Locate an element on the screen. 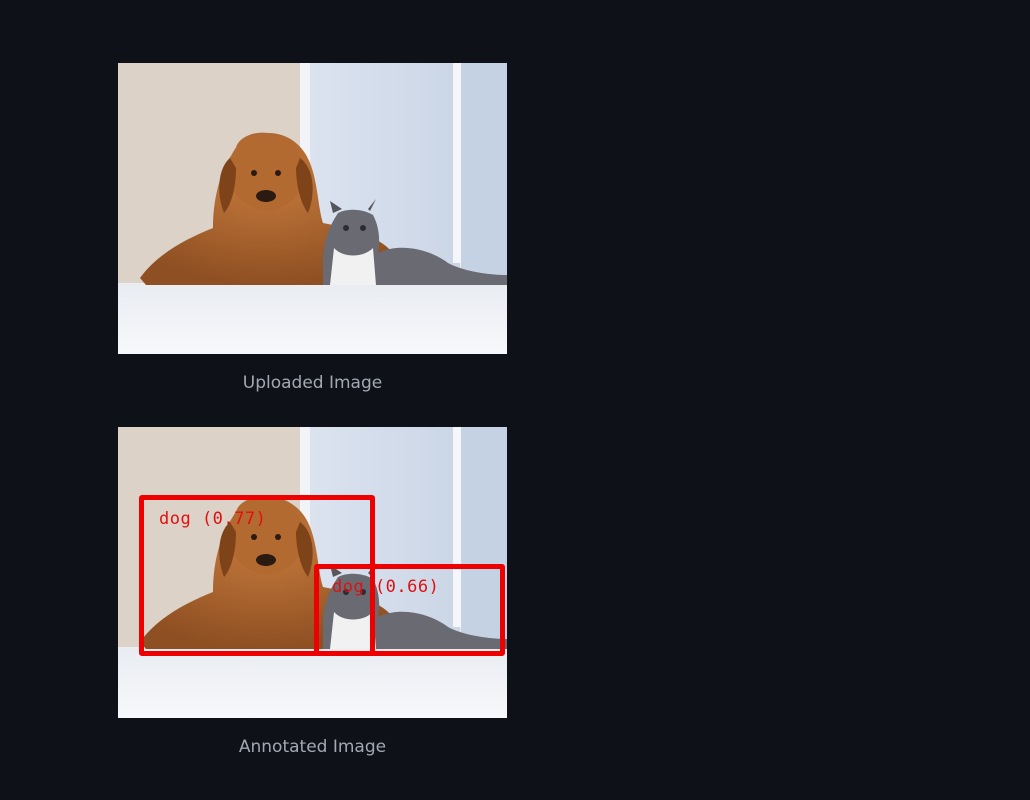 This screenshot has width=1030, height=800. annotated-image: dog (0.77) dog (0.66) is located at coordinates (312, 572).